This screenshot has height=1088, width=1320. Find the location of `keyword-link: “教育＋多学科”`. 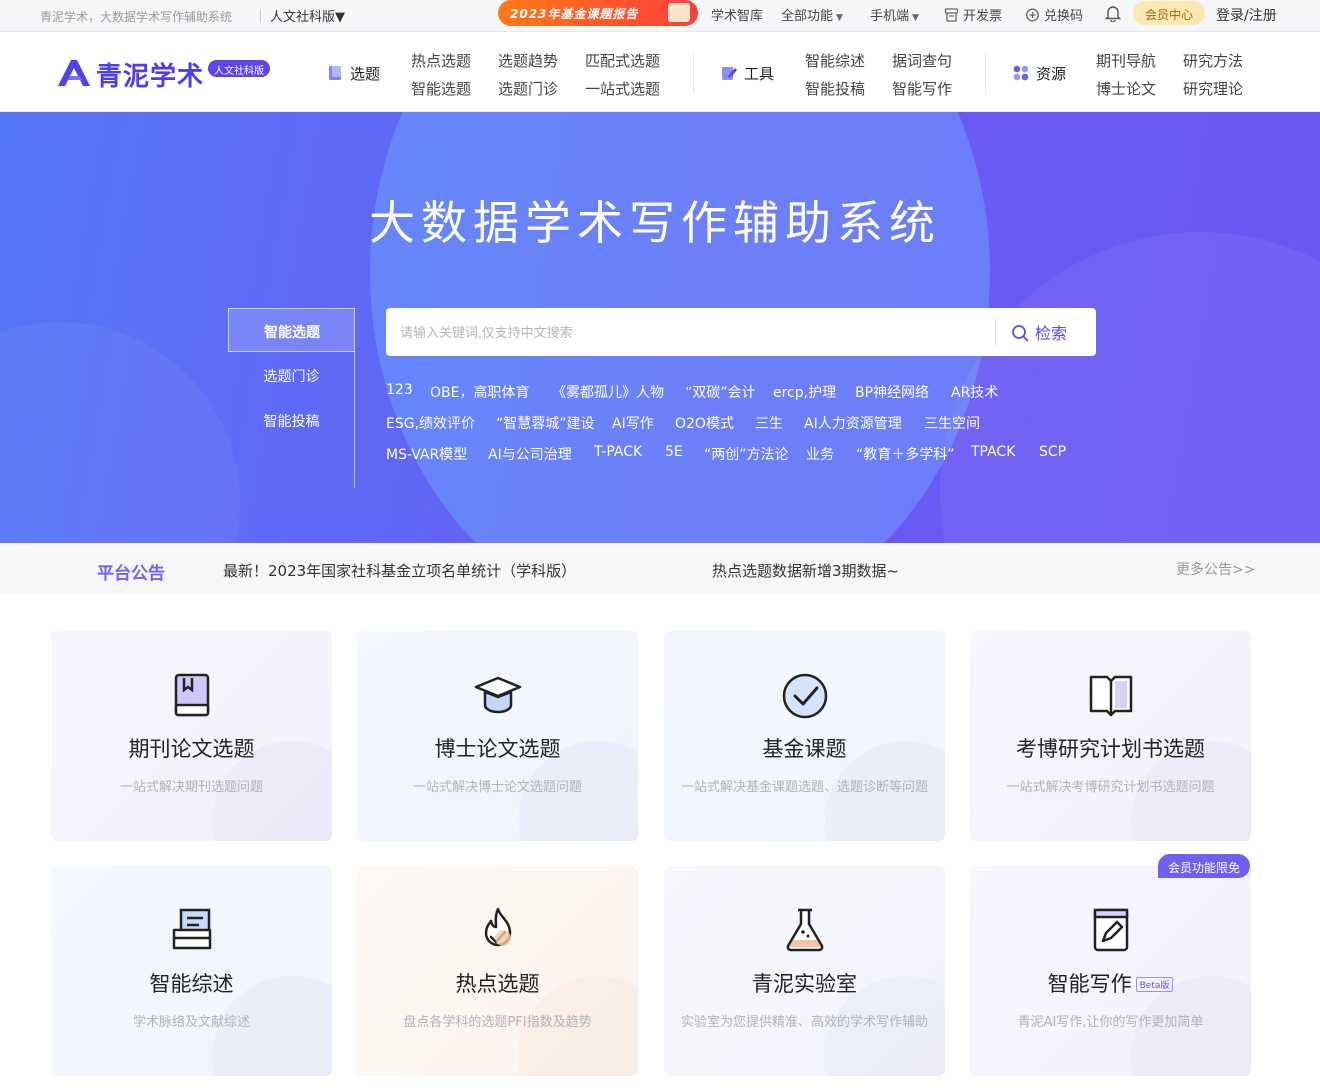

keyword-link: “教育＋多学科” is located at coordinates (905, 454).